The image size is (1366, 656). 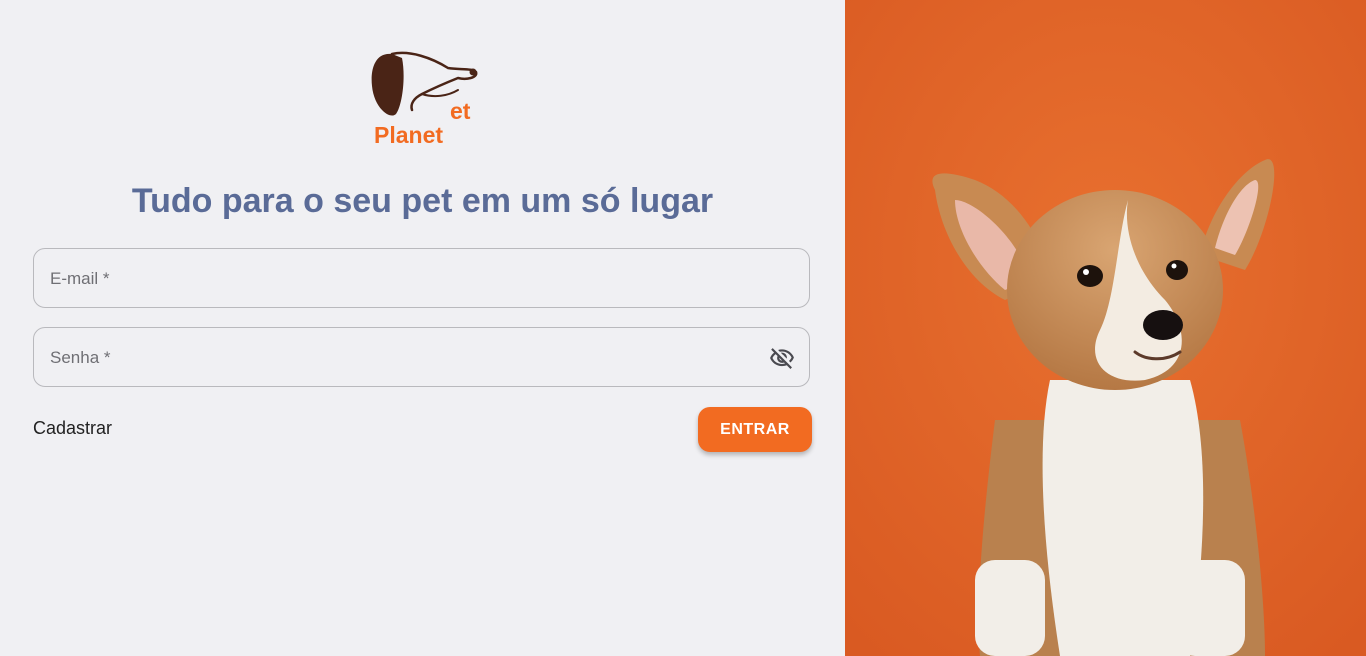 What do you see at coordinates (400, 358) in the screenshot?
I see `password-input` at bounding box center [400, 358].